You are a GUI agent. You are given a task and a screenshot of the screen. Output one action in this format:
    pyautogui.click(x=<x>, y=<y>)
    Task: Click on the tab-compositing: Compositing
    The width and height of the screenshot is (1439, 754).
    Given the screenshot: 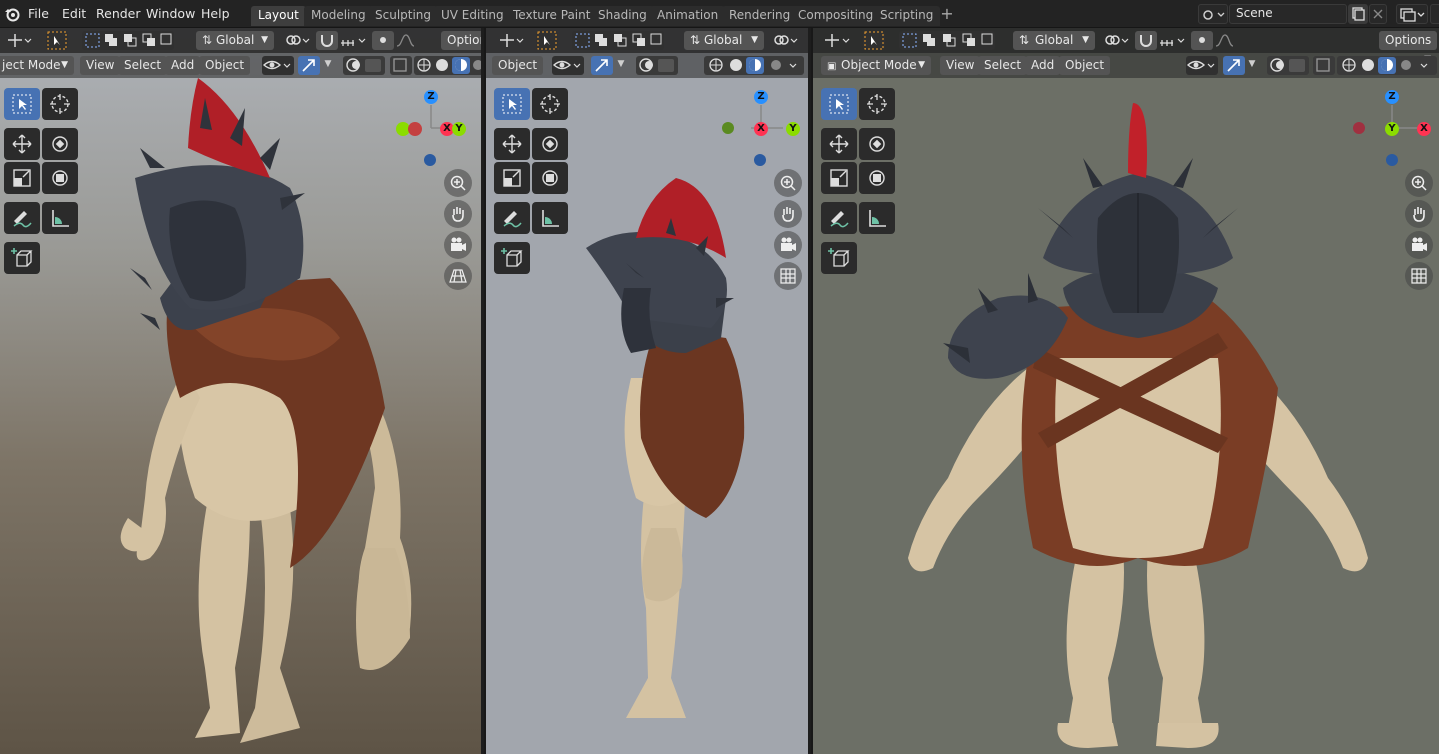 What is the action you would take?
    pyautogui.click(x=836, y=16)
    